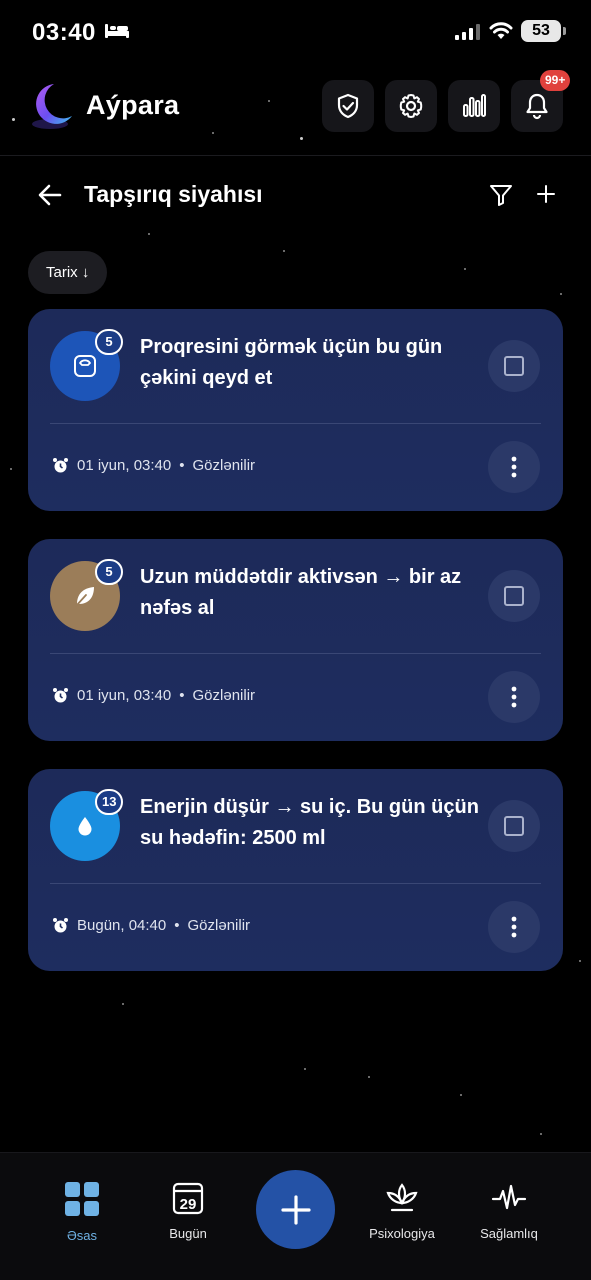 This screenshot has width=591, height=1280. I want to click on bar-chart-icon, so click(474, 105).